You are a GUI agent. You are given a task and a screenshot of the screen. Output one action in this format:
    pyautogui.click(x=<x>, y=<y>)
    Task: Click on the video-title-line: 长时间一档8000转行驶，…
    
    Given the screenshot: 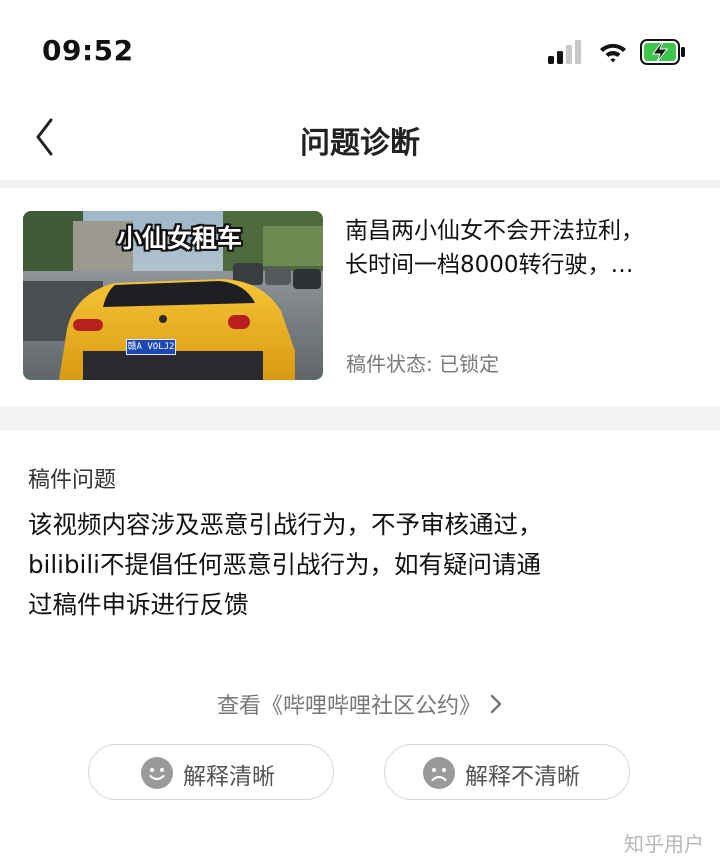 What is the action you would take?
    pyautogui.click(x=489, y=265)
    